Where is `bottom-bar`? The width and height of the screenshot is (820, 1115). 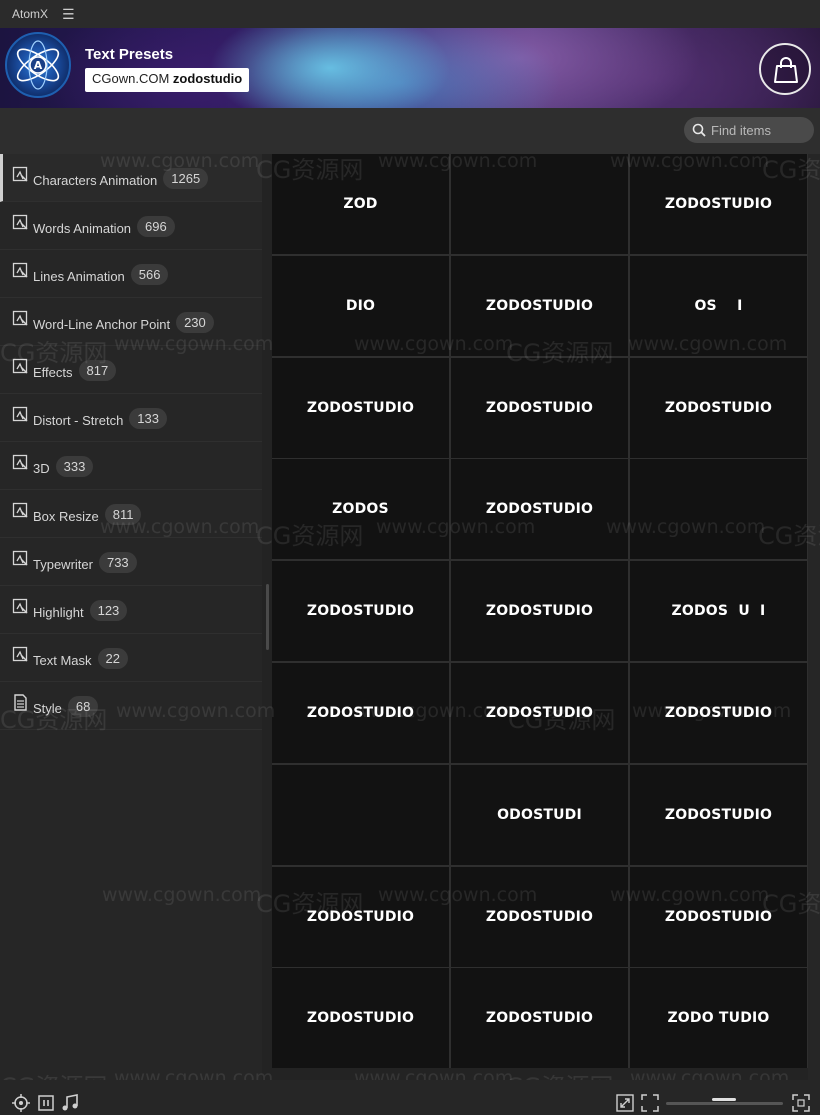
bottom-bar is located at coordinates (410, 1097).